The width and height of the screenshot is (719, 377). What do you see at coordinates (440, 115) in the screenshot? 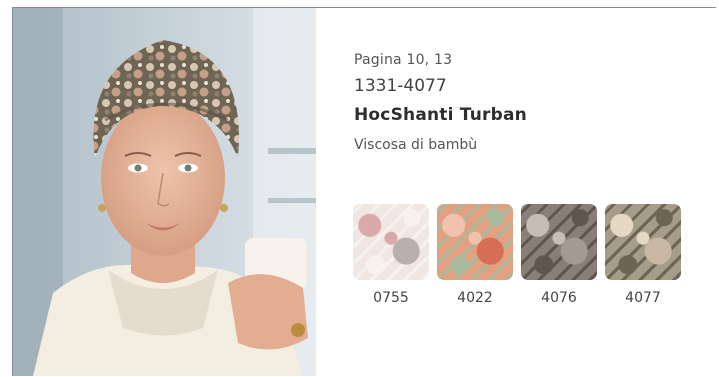
I see `product-name: HocShanti Turban` at bounding box center [440, 115].